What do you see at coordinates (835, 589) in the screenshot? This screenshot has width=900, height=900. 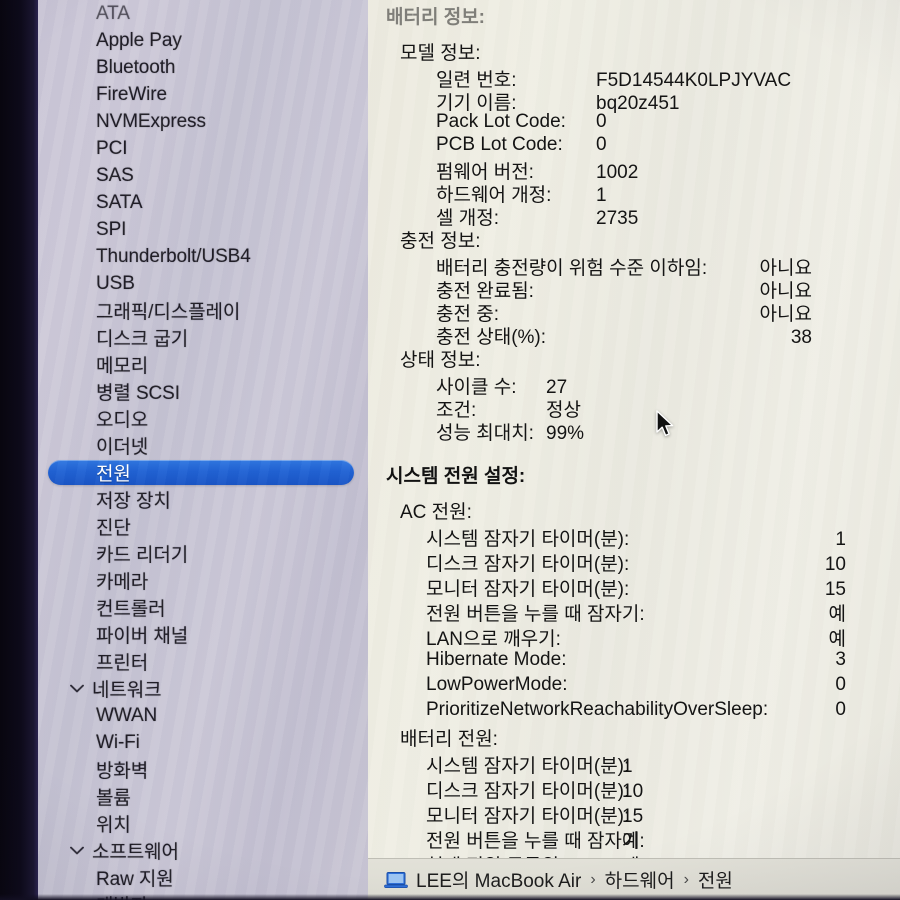 I see `ac-power-value: 15` at bounding box center [835, 589].